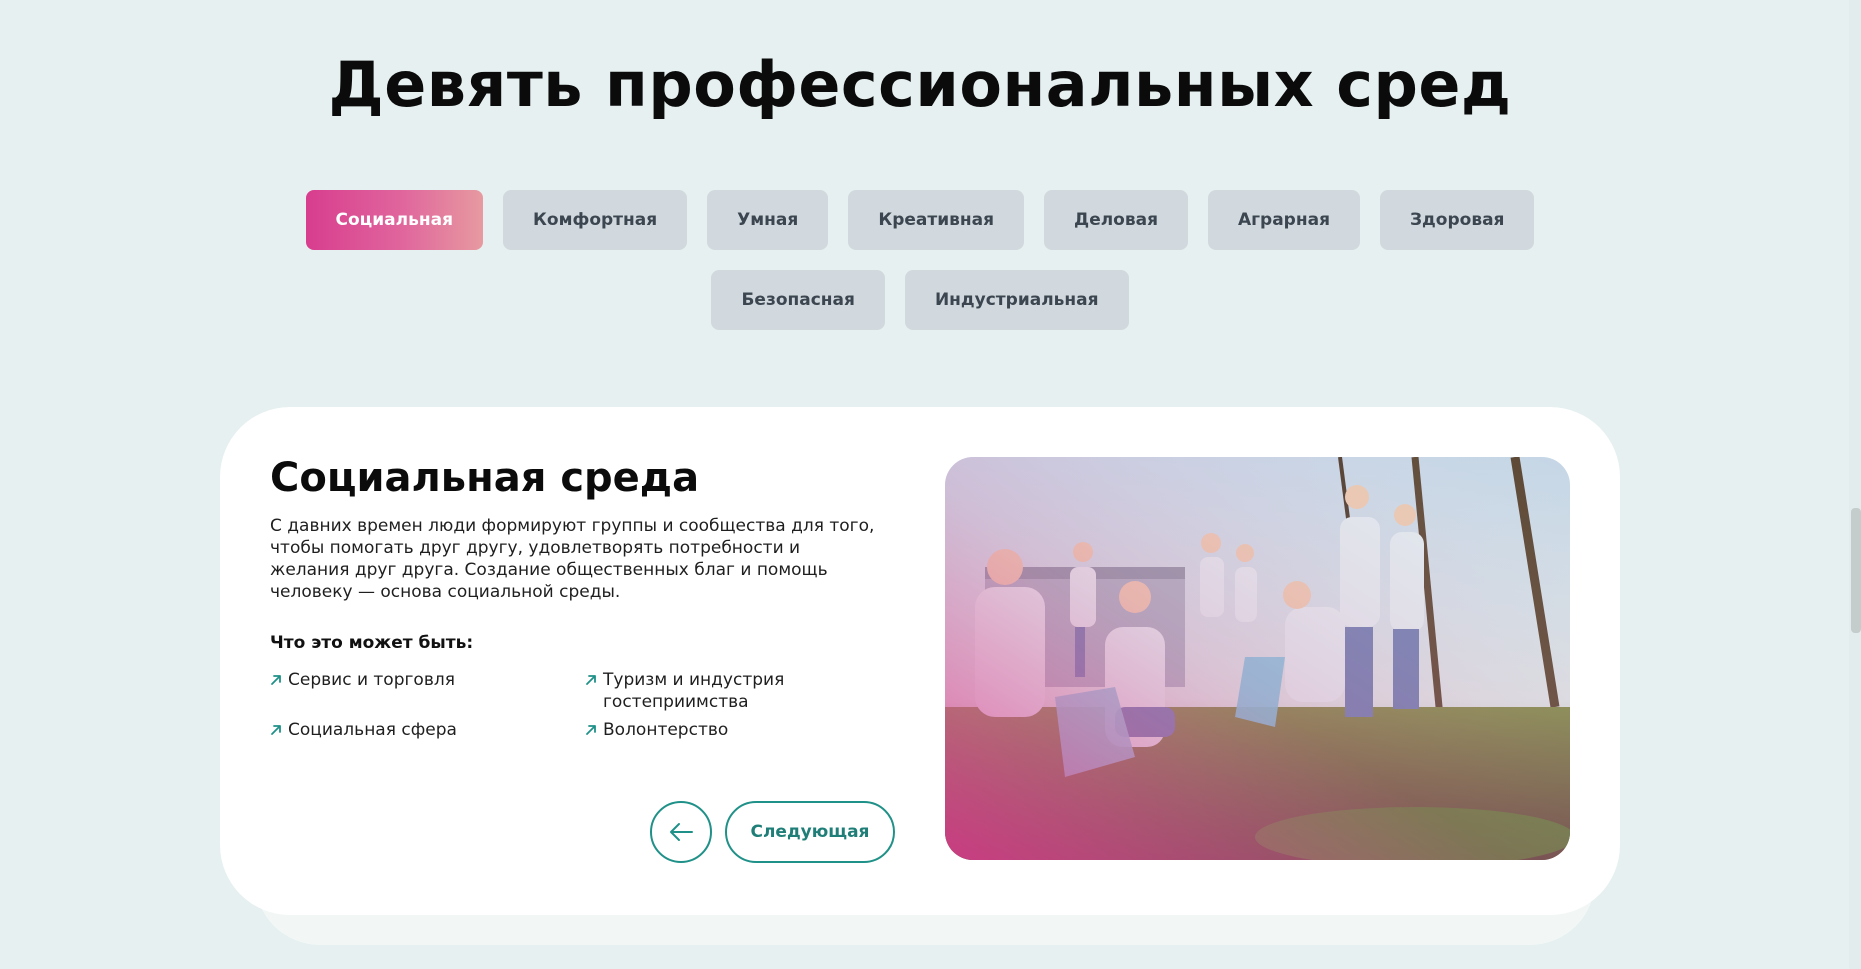 The width and height of the screenshot is (1861, 969). I want to click on tab-safe: Безопасная, so click(798, 300).